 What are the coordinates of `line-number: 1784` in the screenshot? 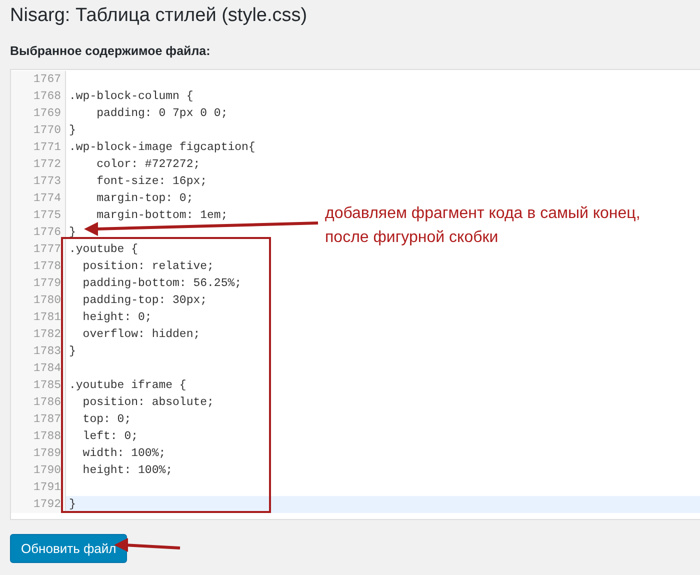 It's located at (38, 368).